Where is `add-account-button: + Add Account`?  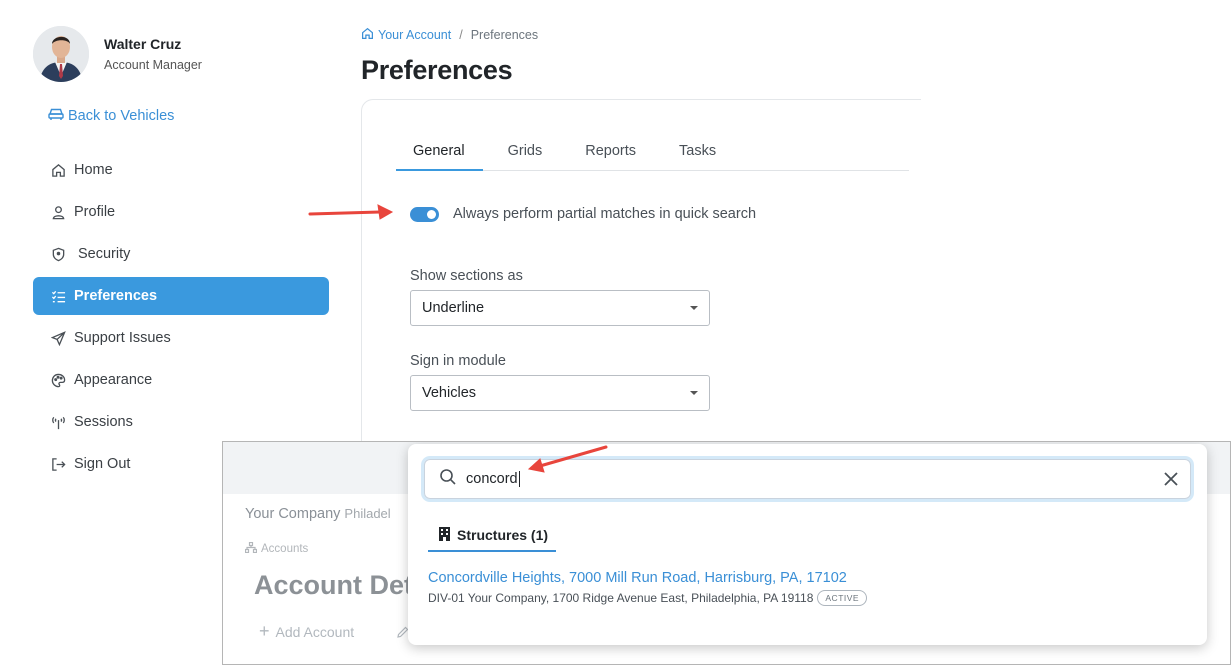
add-account-button: + Add Account is located at coordinates (306, 631).